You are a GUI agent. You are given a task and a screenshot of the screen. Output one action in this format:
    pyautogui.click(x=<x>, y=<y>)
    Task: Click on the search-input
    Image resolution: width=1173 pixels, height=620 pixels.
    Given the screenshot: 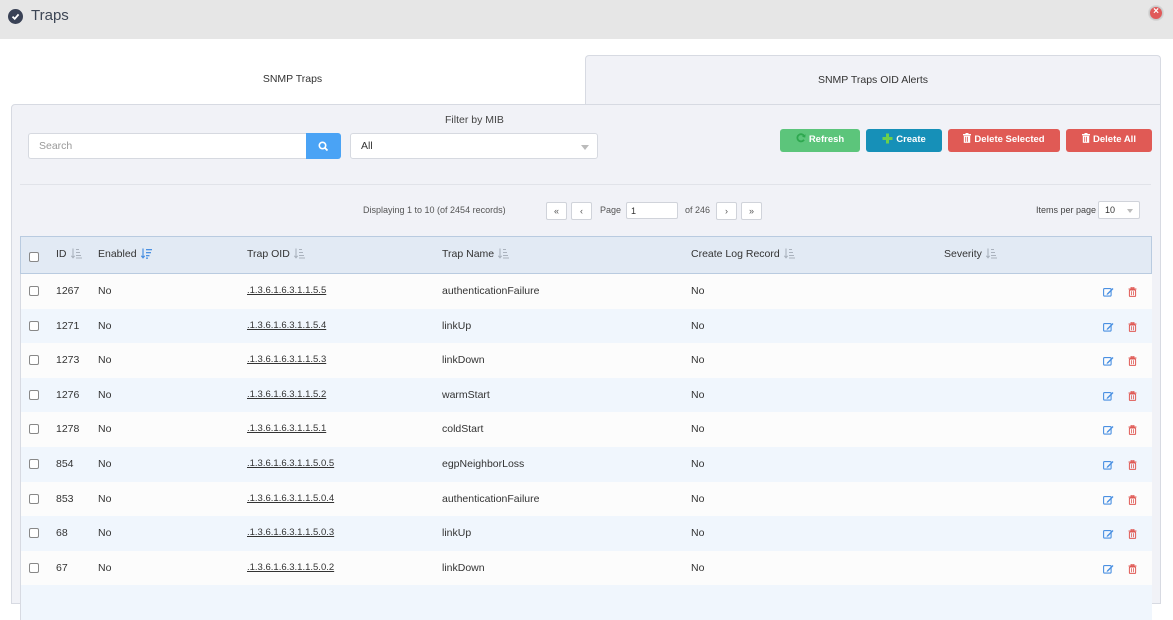 What is the action you would take?
    pyautogui.click(x=167, y=146)
    